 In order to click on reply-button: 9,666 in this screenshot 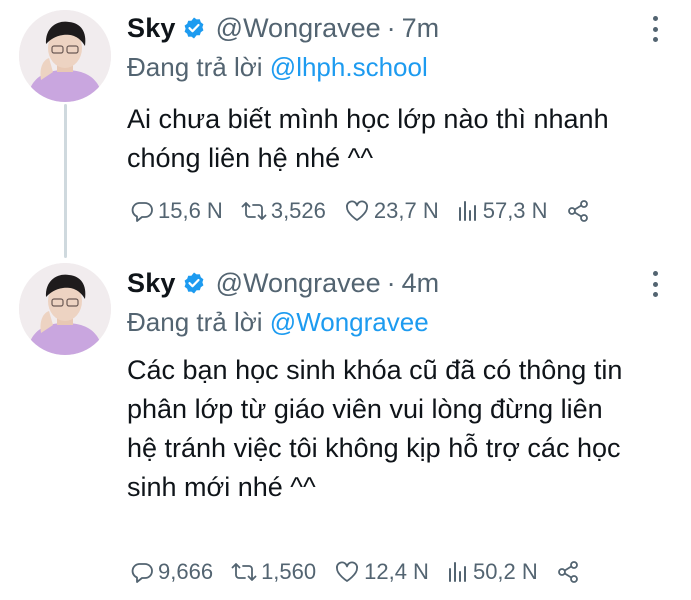, I will do `click(171, 572)`.